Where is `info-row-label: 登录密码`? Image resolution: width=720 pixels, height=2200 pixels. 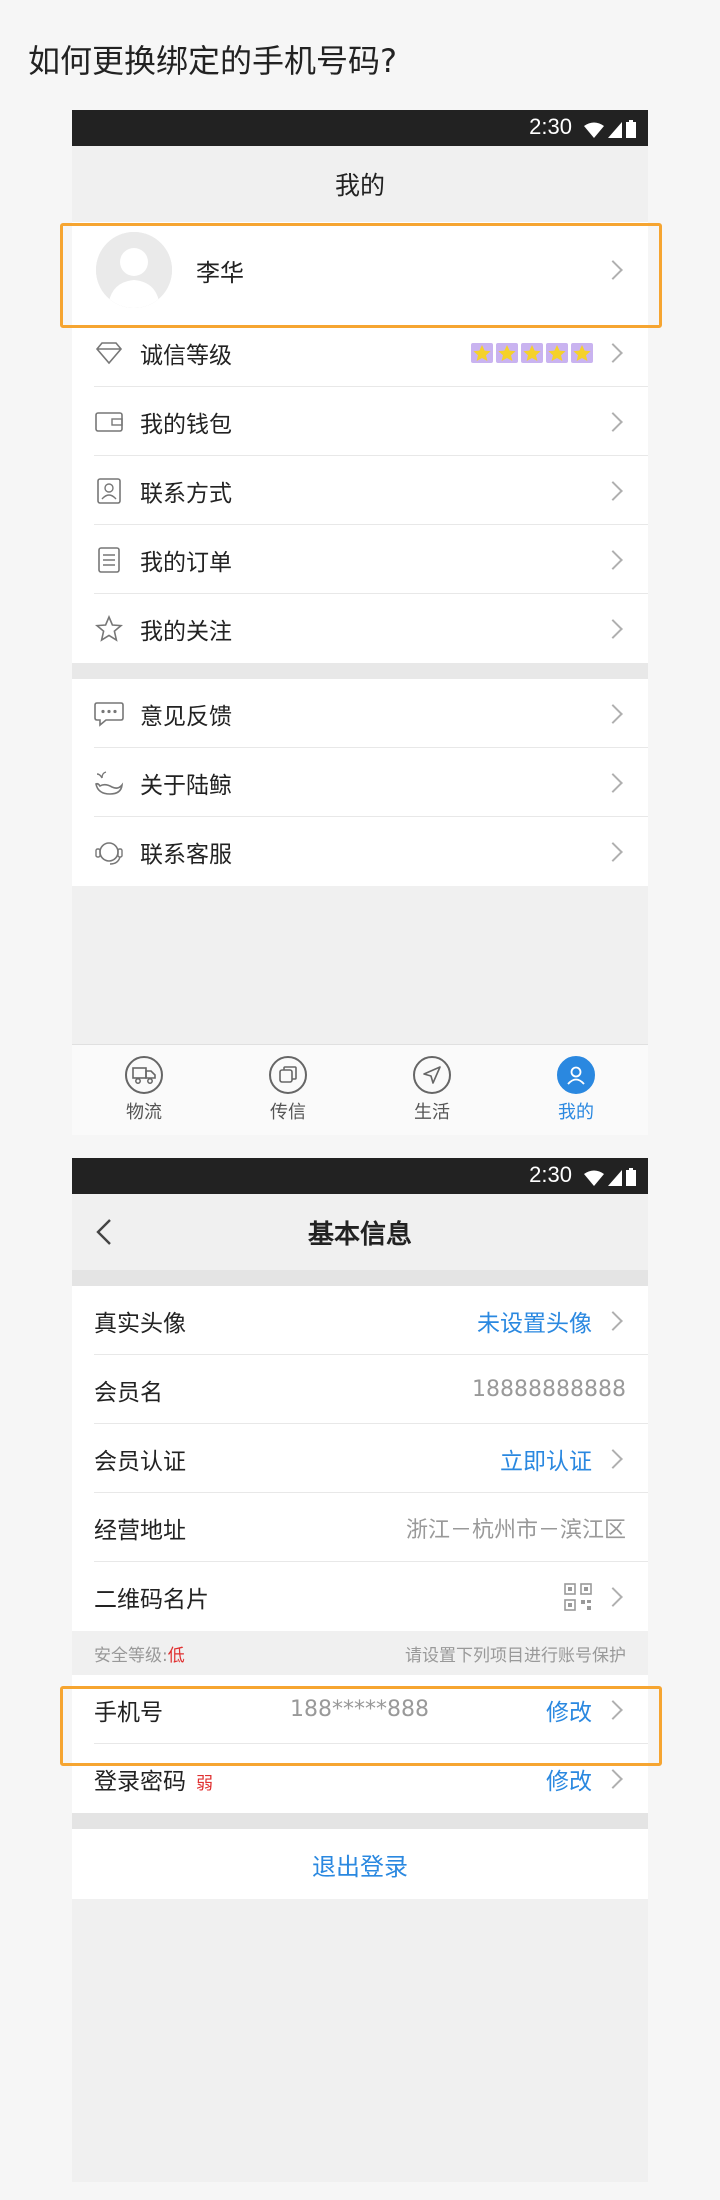
info-row-label: 登录密码 is located at coordinates (140, 1781).